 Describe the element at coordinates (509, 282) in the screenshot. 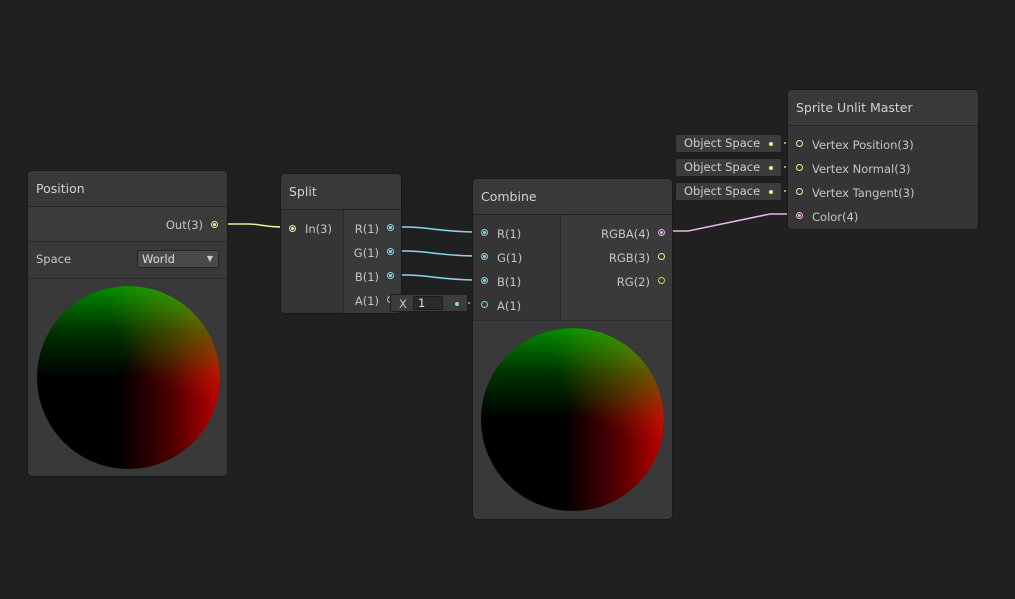

I see `input-port-label-b: B(1)` at that location.